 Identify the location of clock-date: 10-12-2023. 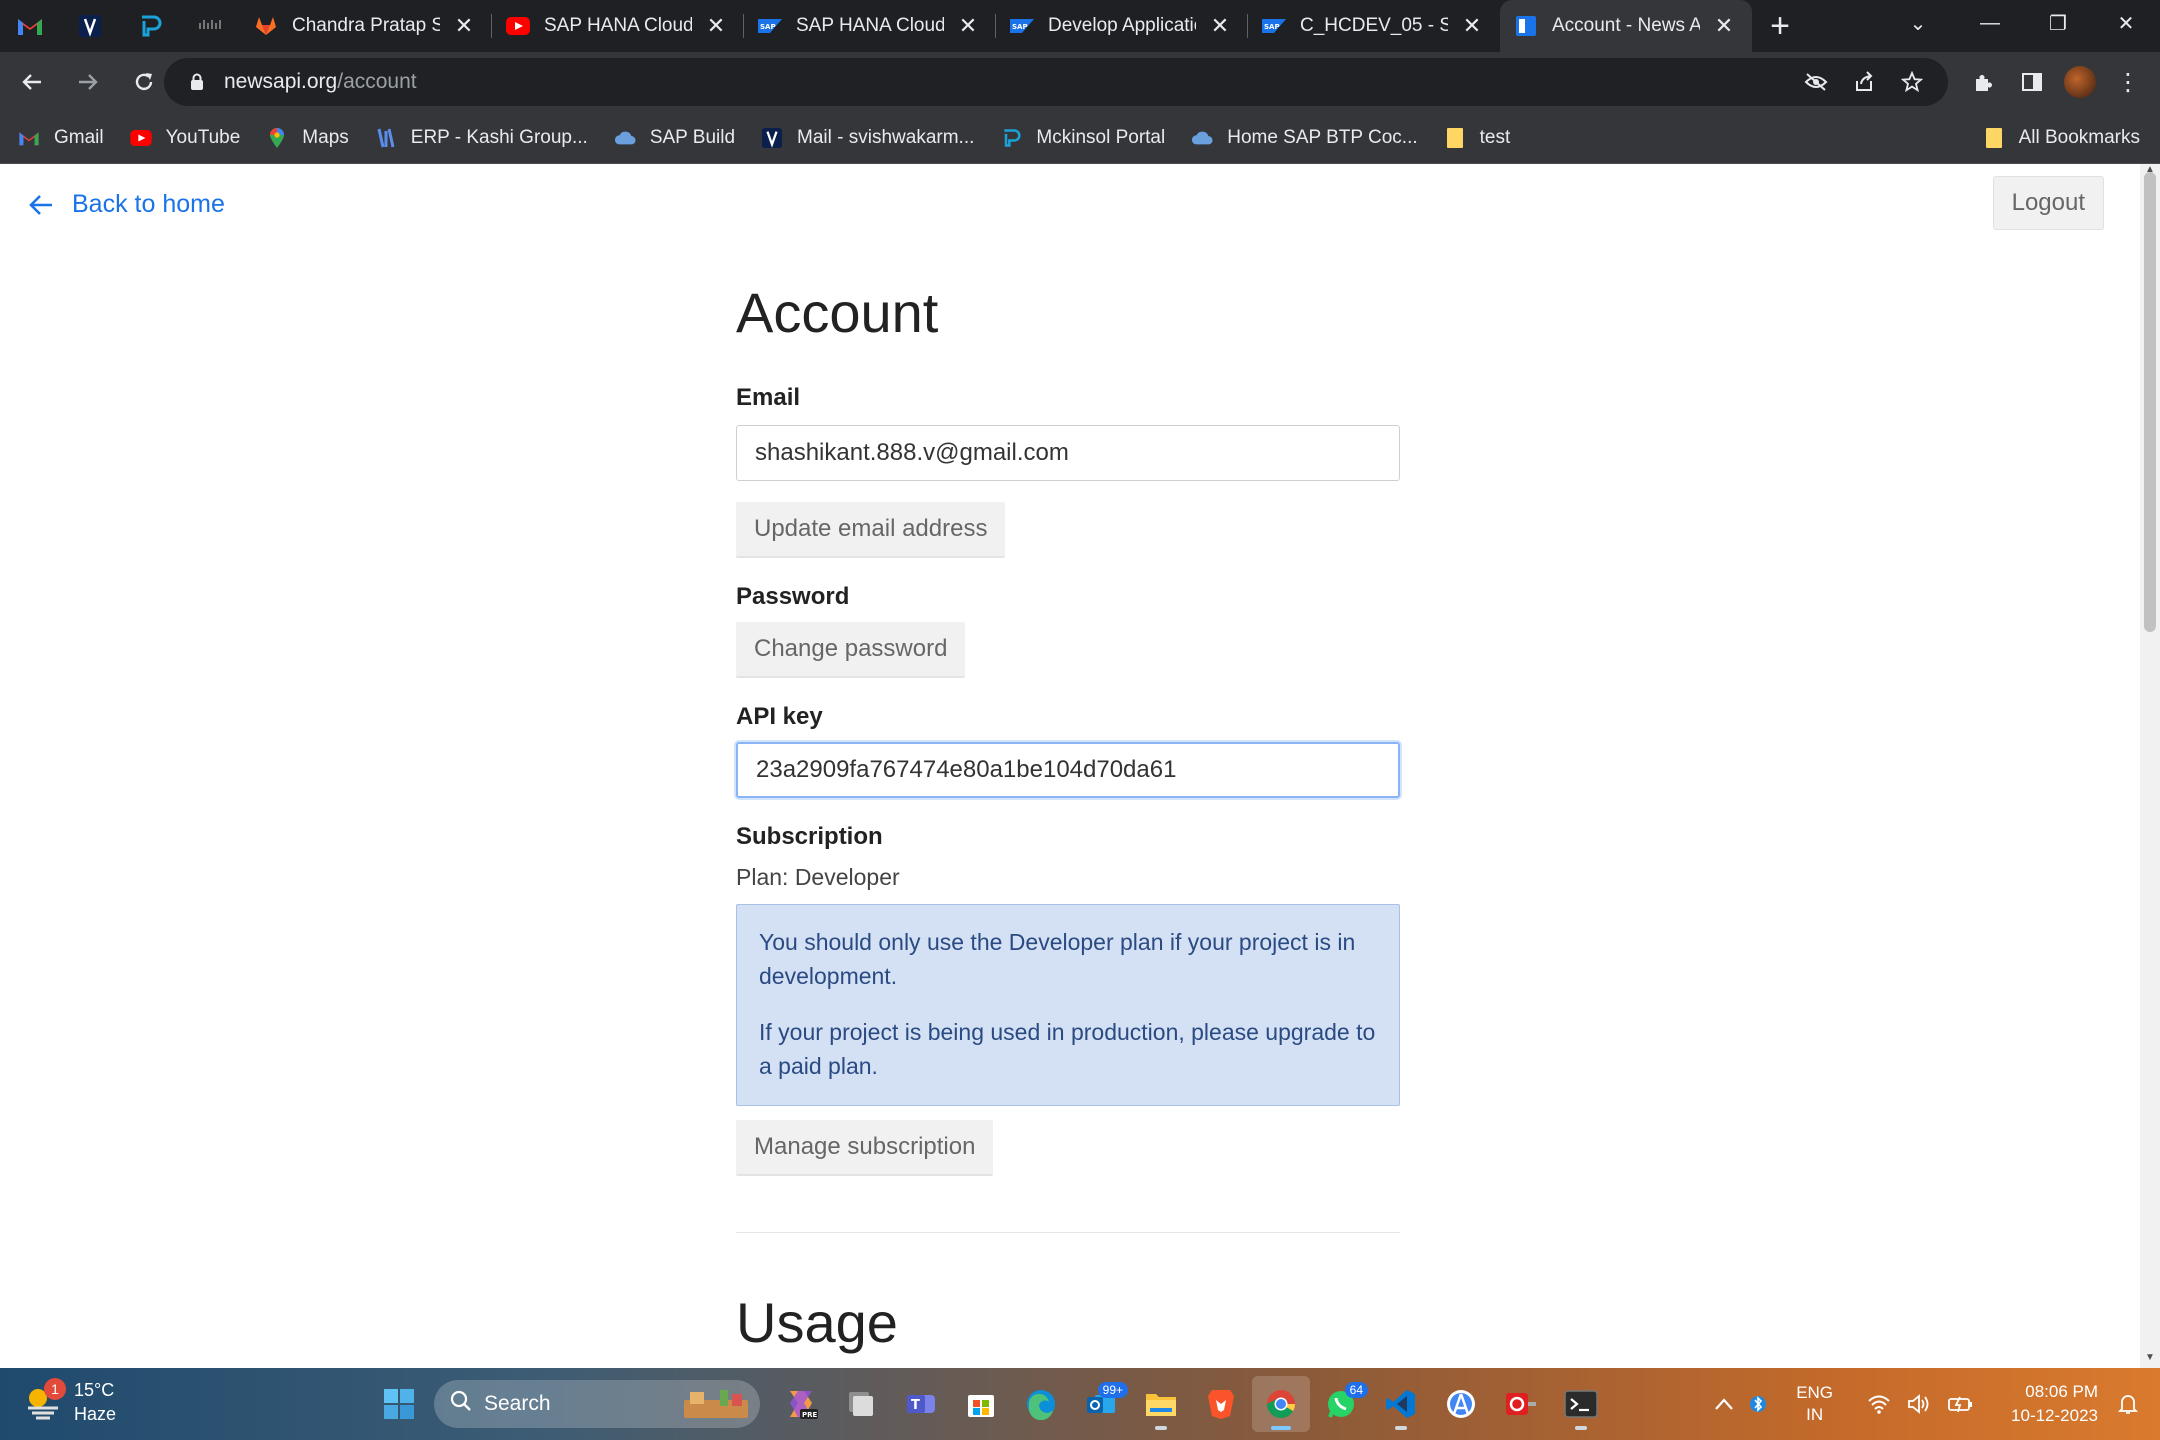
(2054, 1415).